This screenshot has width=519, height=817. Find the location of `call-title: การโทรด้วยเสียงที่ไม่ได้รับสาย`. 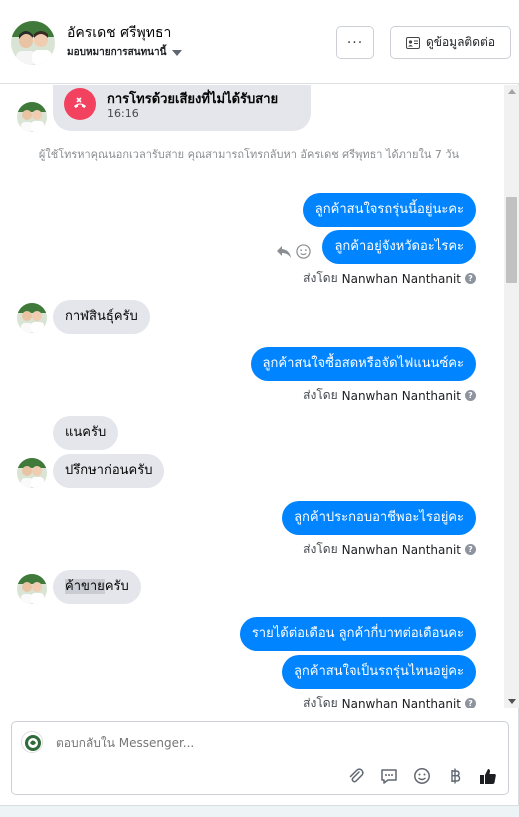

call-title: การโทรด้วยเสียงที่ไม่ได้รับสาย is located at coordinates (193, 99).